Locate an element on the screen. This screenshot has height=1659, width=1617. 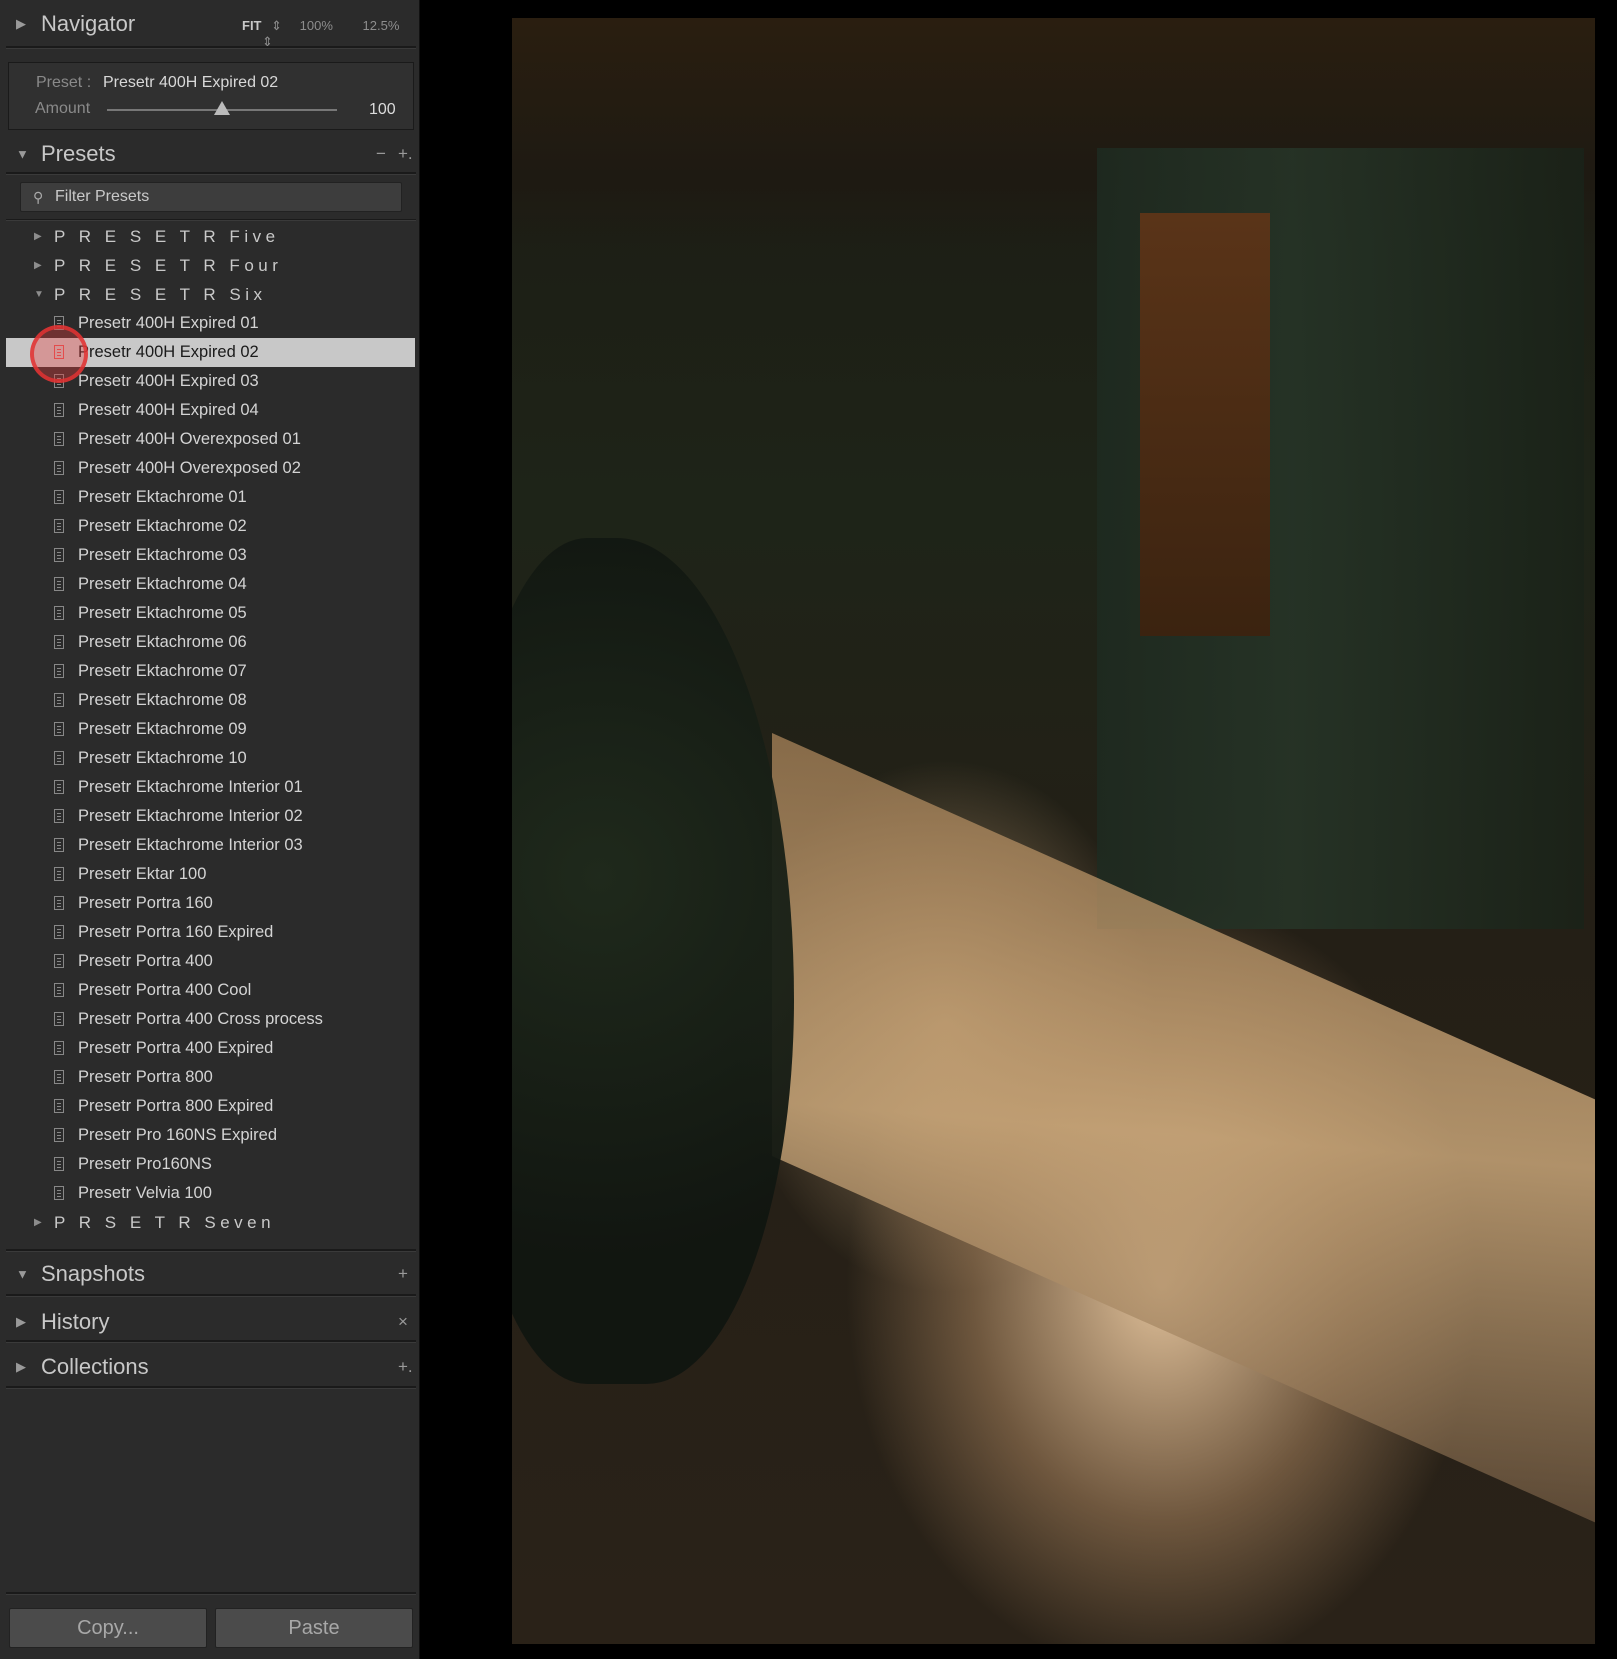
preset-item: Presetr Portra 800 is located at coordinates (210, 1077).